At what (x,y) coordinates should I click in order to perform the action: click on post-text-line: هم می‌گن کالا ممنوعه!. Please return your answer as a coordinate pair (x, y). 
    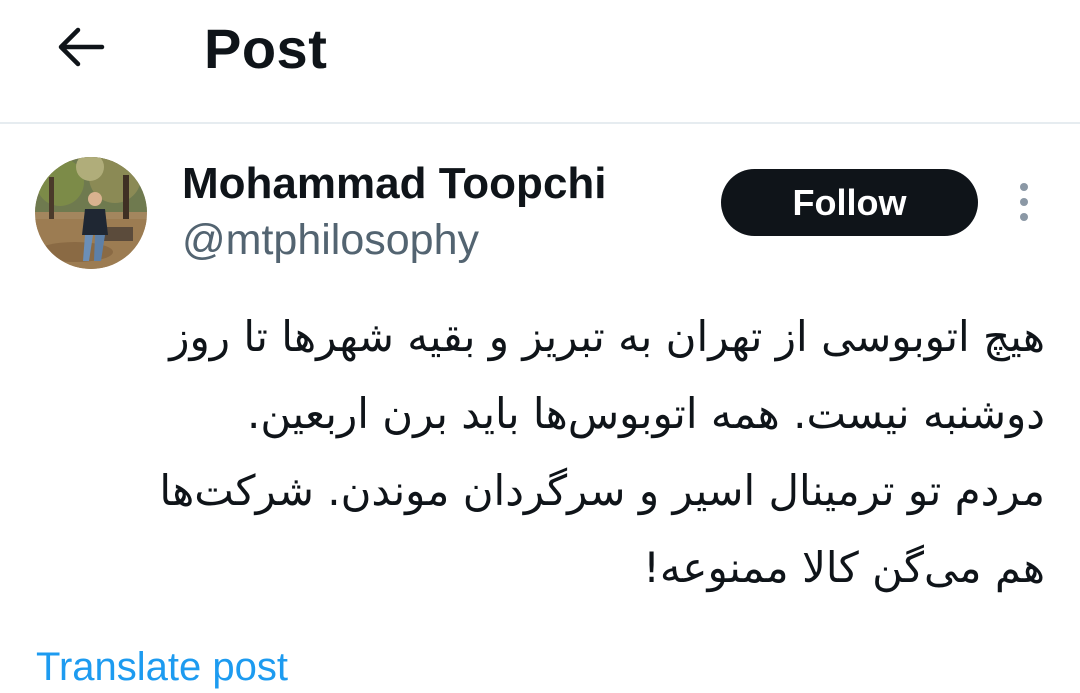
    Looking at the image, I should click on (844, 567).